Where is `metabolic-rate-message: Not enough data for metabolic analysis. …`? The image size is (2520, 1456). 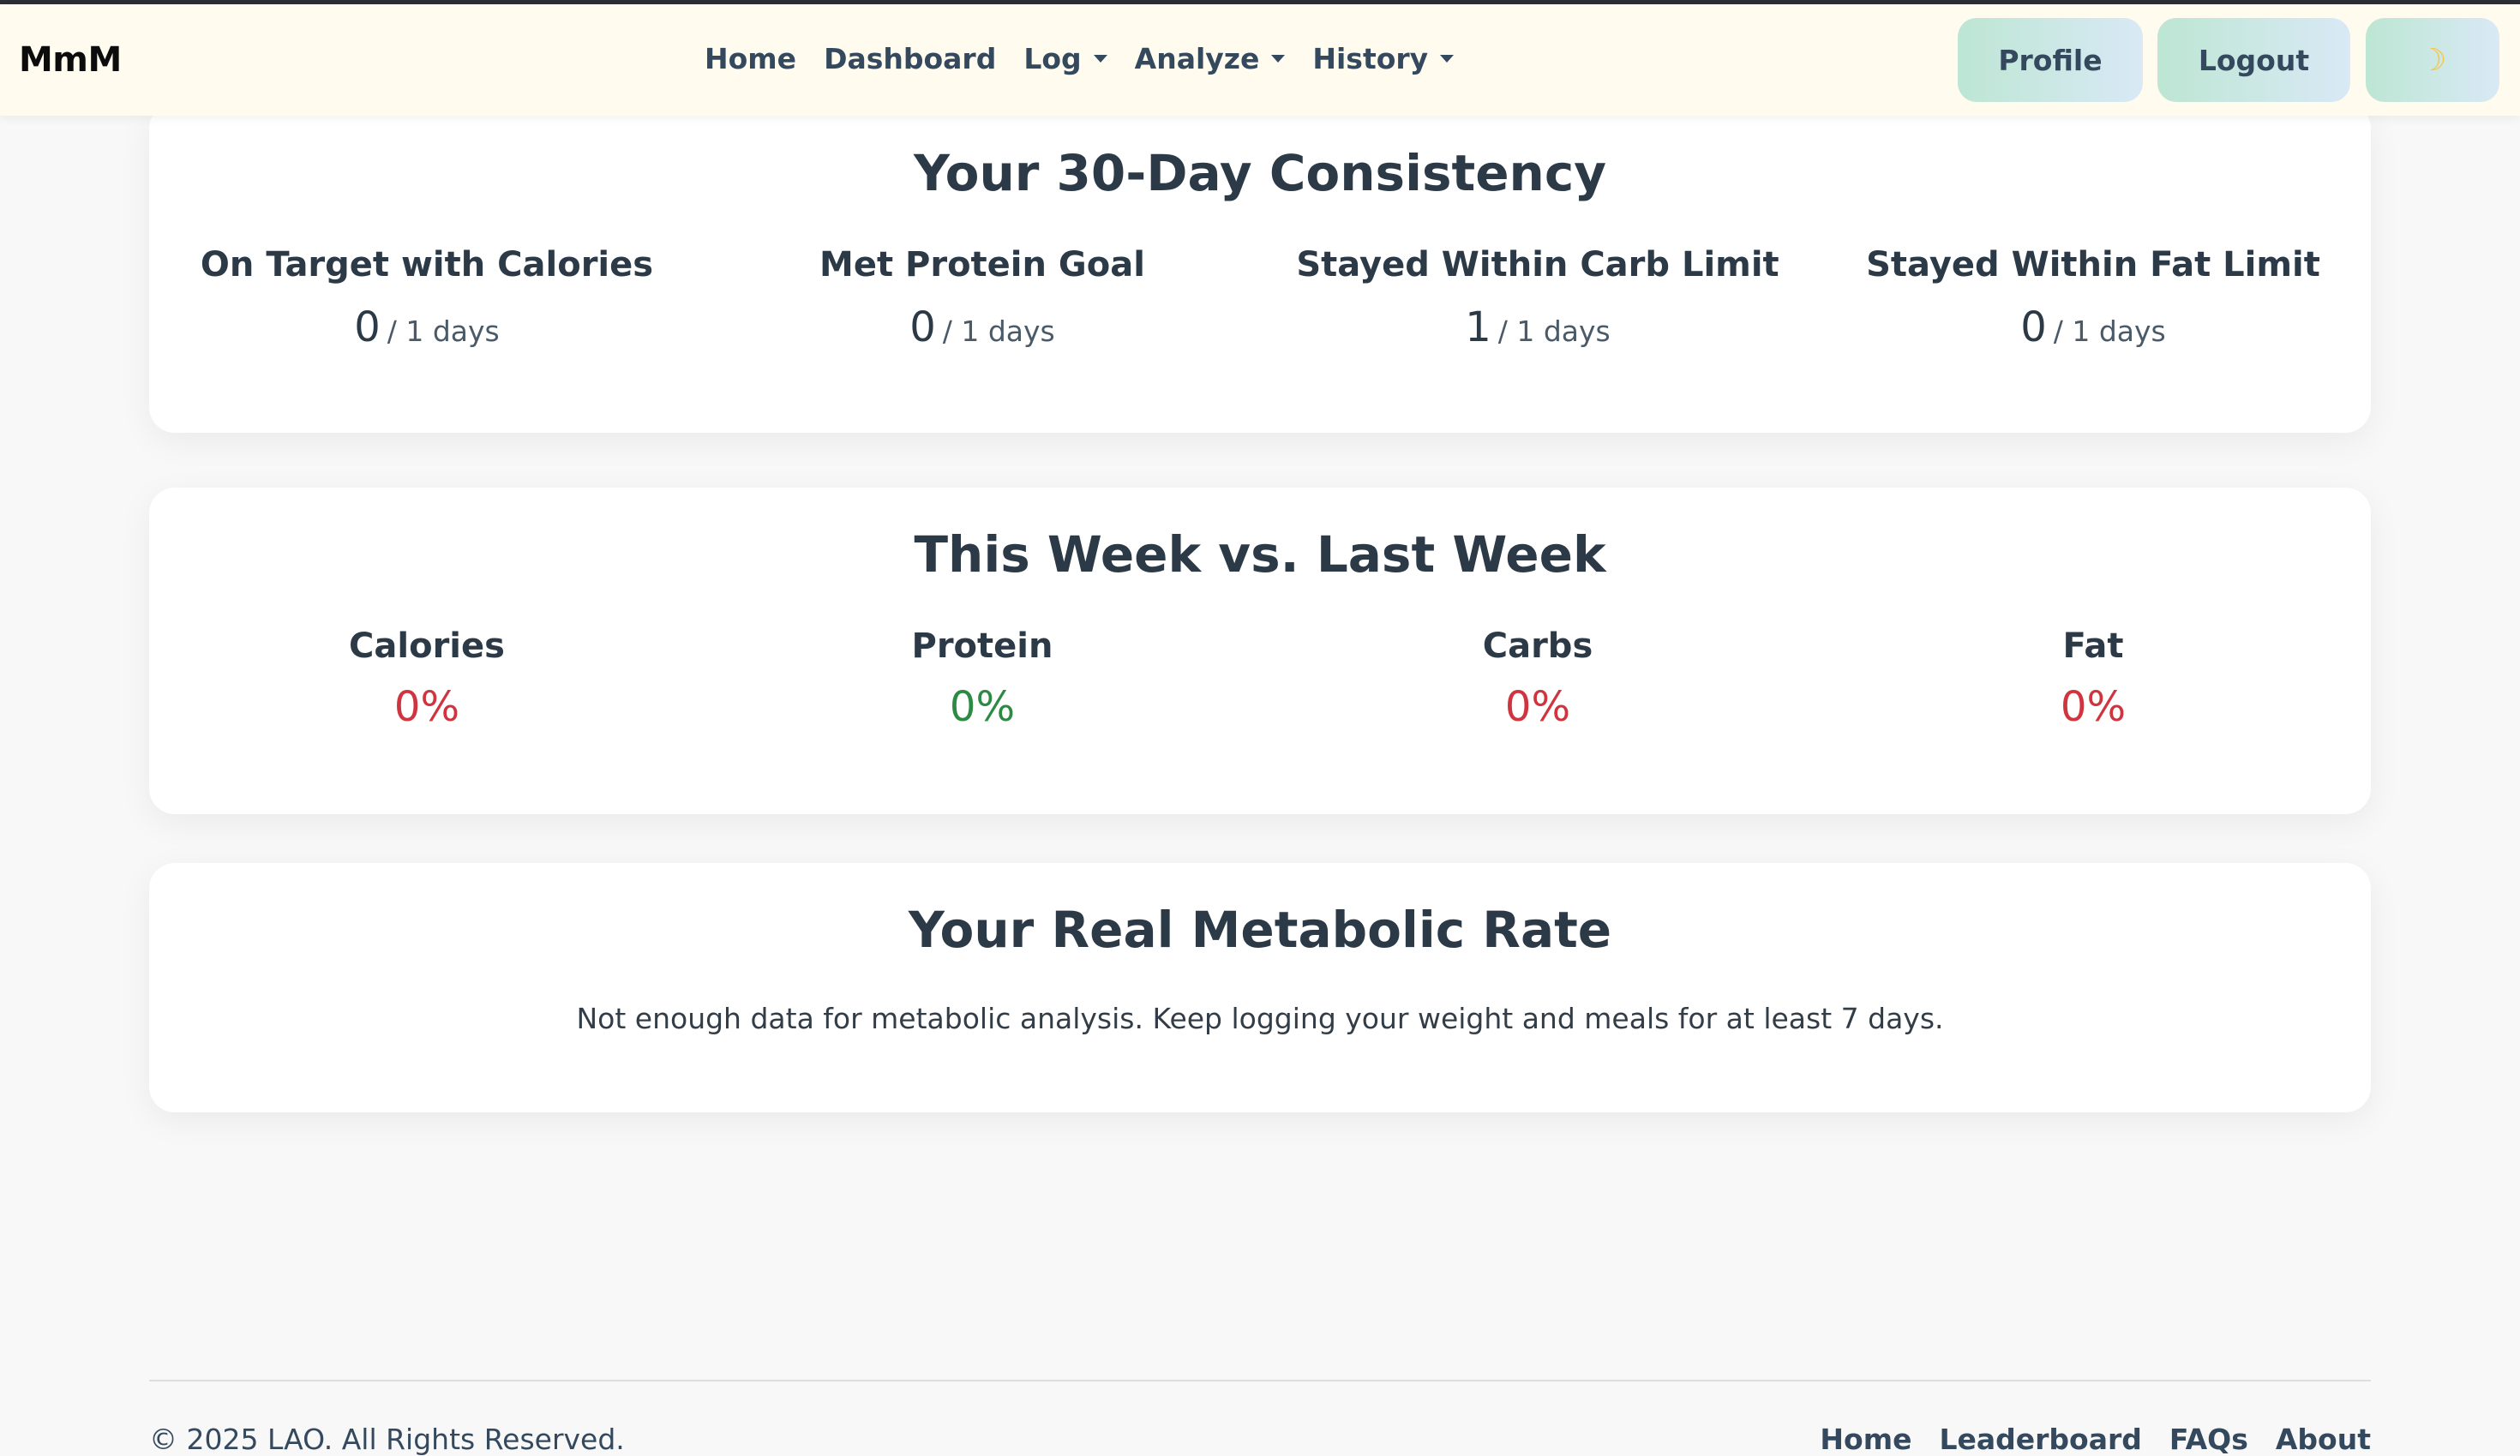 metabolic-rate-message: Not enough data for metabolic analysis. … is located at coordinates (1260, 1019).